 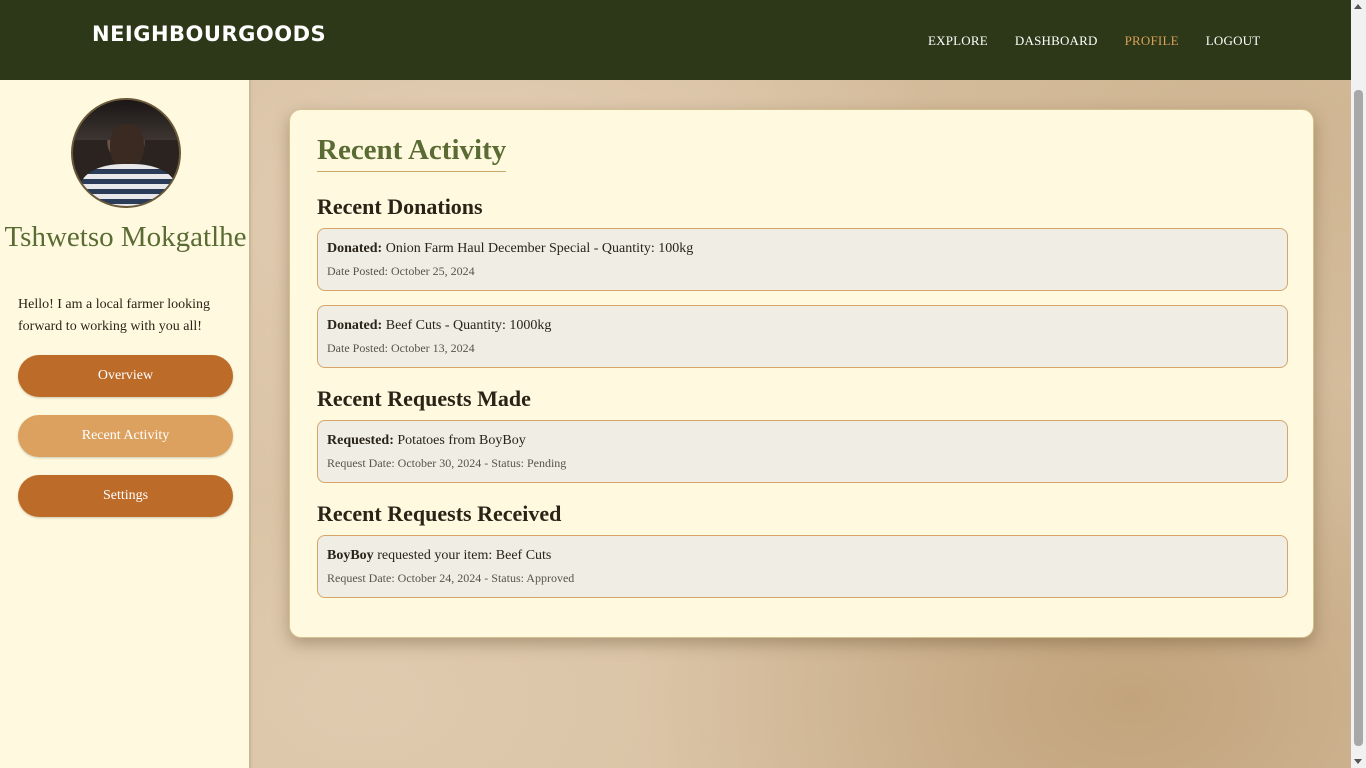 I want to click on recent-activity-button: Recent Activity, so click(x=125, y=436).